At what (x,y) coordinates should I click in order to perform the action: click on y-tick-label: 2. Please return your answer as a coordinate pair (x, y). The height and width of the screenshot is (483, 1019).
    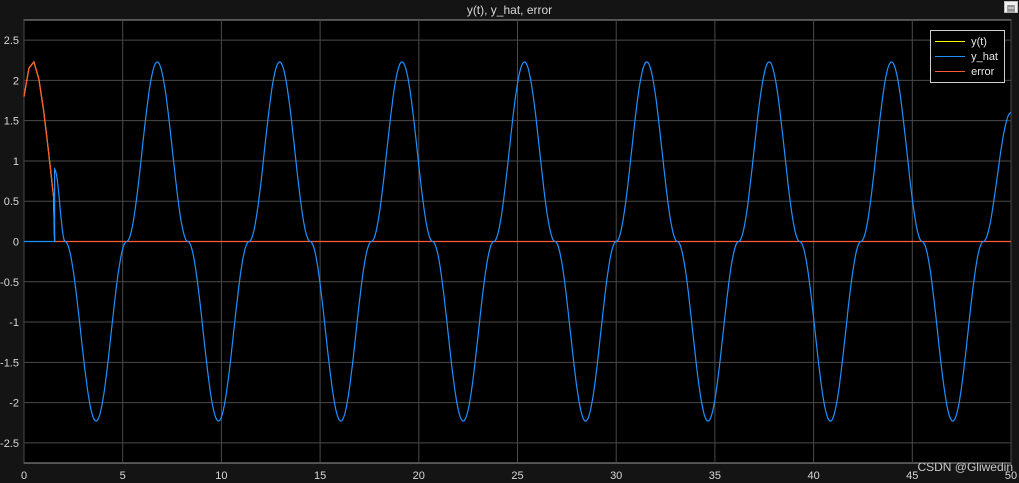
    Looking at the image, I should click on (16, 81).